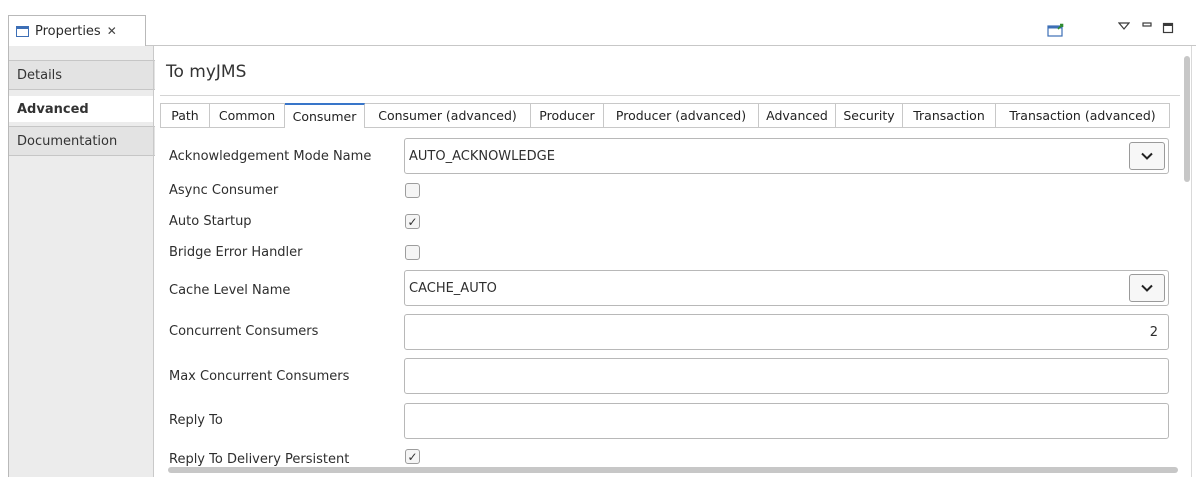 Image resolution: width=1196 pixels, height=477 pixels. What do you see at coordinates (53, 109) in the screenshot?
I see `nav-item-label: Advanced` at bounding box center [53, 109].